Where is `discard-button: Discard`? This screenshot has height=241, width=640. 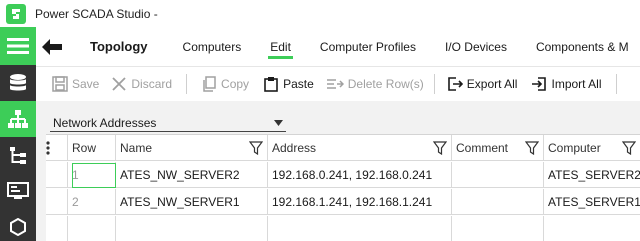 discard-button: Discard is located at coordinates (141, 84).